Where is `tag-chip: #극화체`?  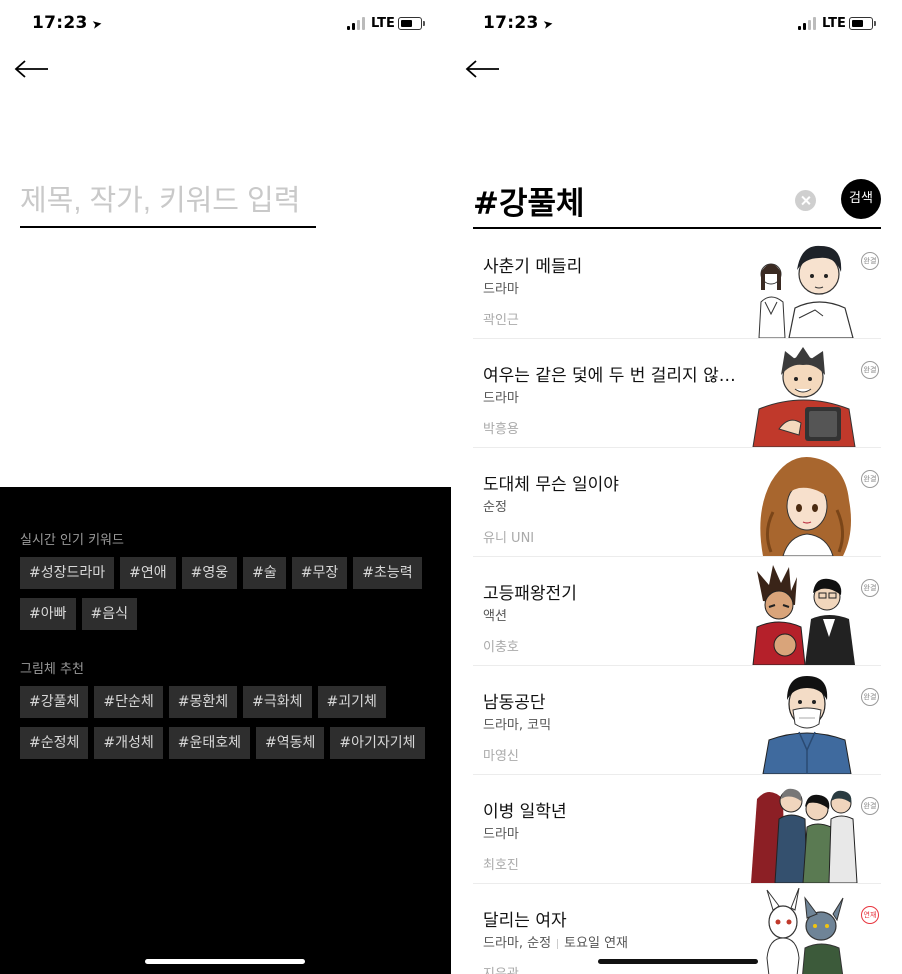
tag-chip: #극화체 is located at coordinates (277, 702).